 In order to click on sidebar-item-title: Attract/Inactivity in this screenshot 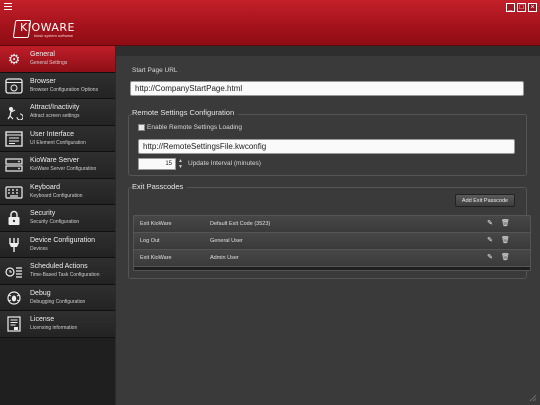, I will do `click(55, 107)`.